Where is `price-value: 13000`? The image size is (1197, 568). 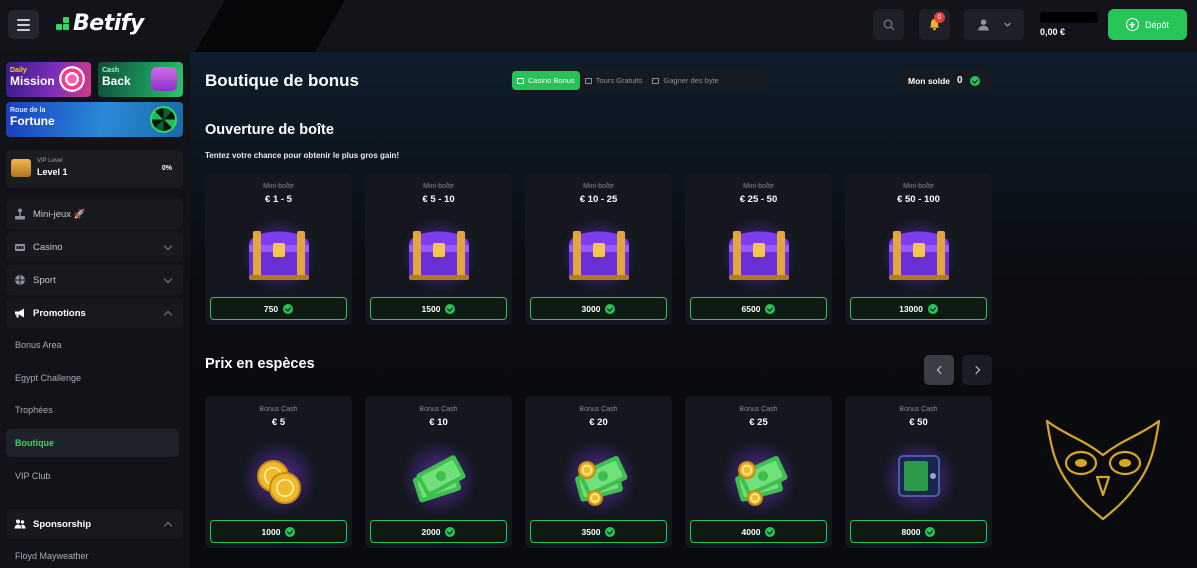 price-value: 13000 is located at coordinates (911, 308).